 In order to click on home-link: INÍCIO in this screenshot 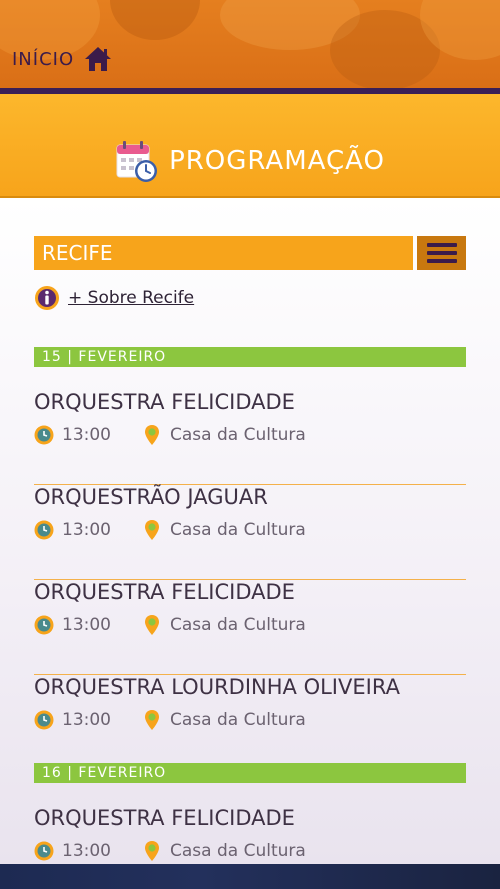, I will do `click(62, 59)`.